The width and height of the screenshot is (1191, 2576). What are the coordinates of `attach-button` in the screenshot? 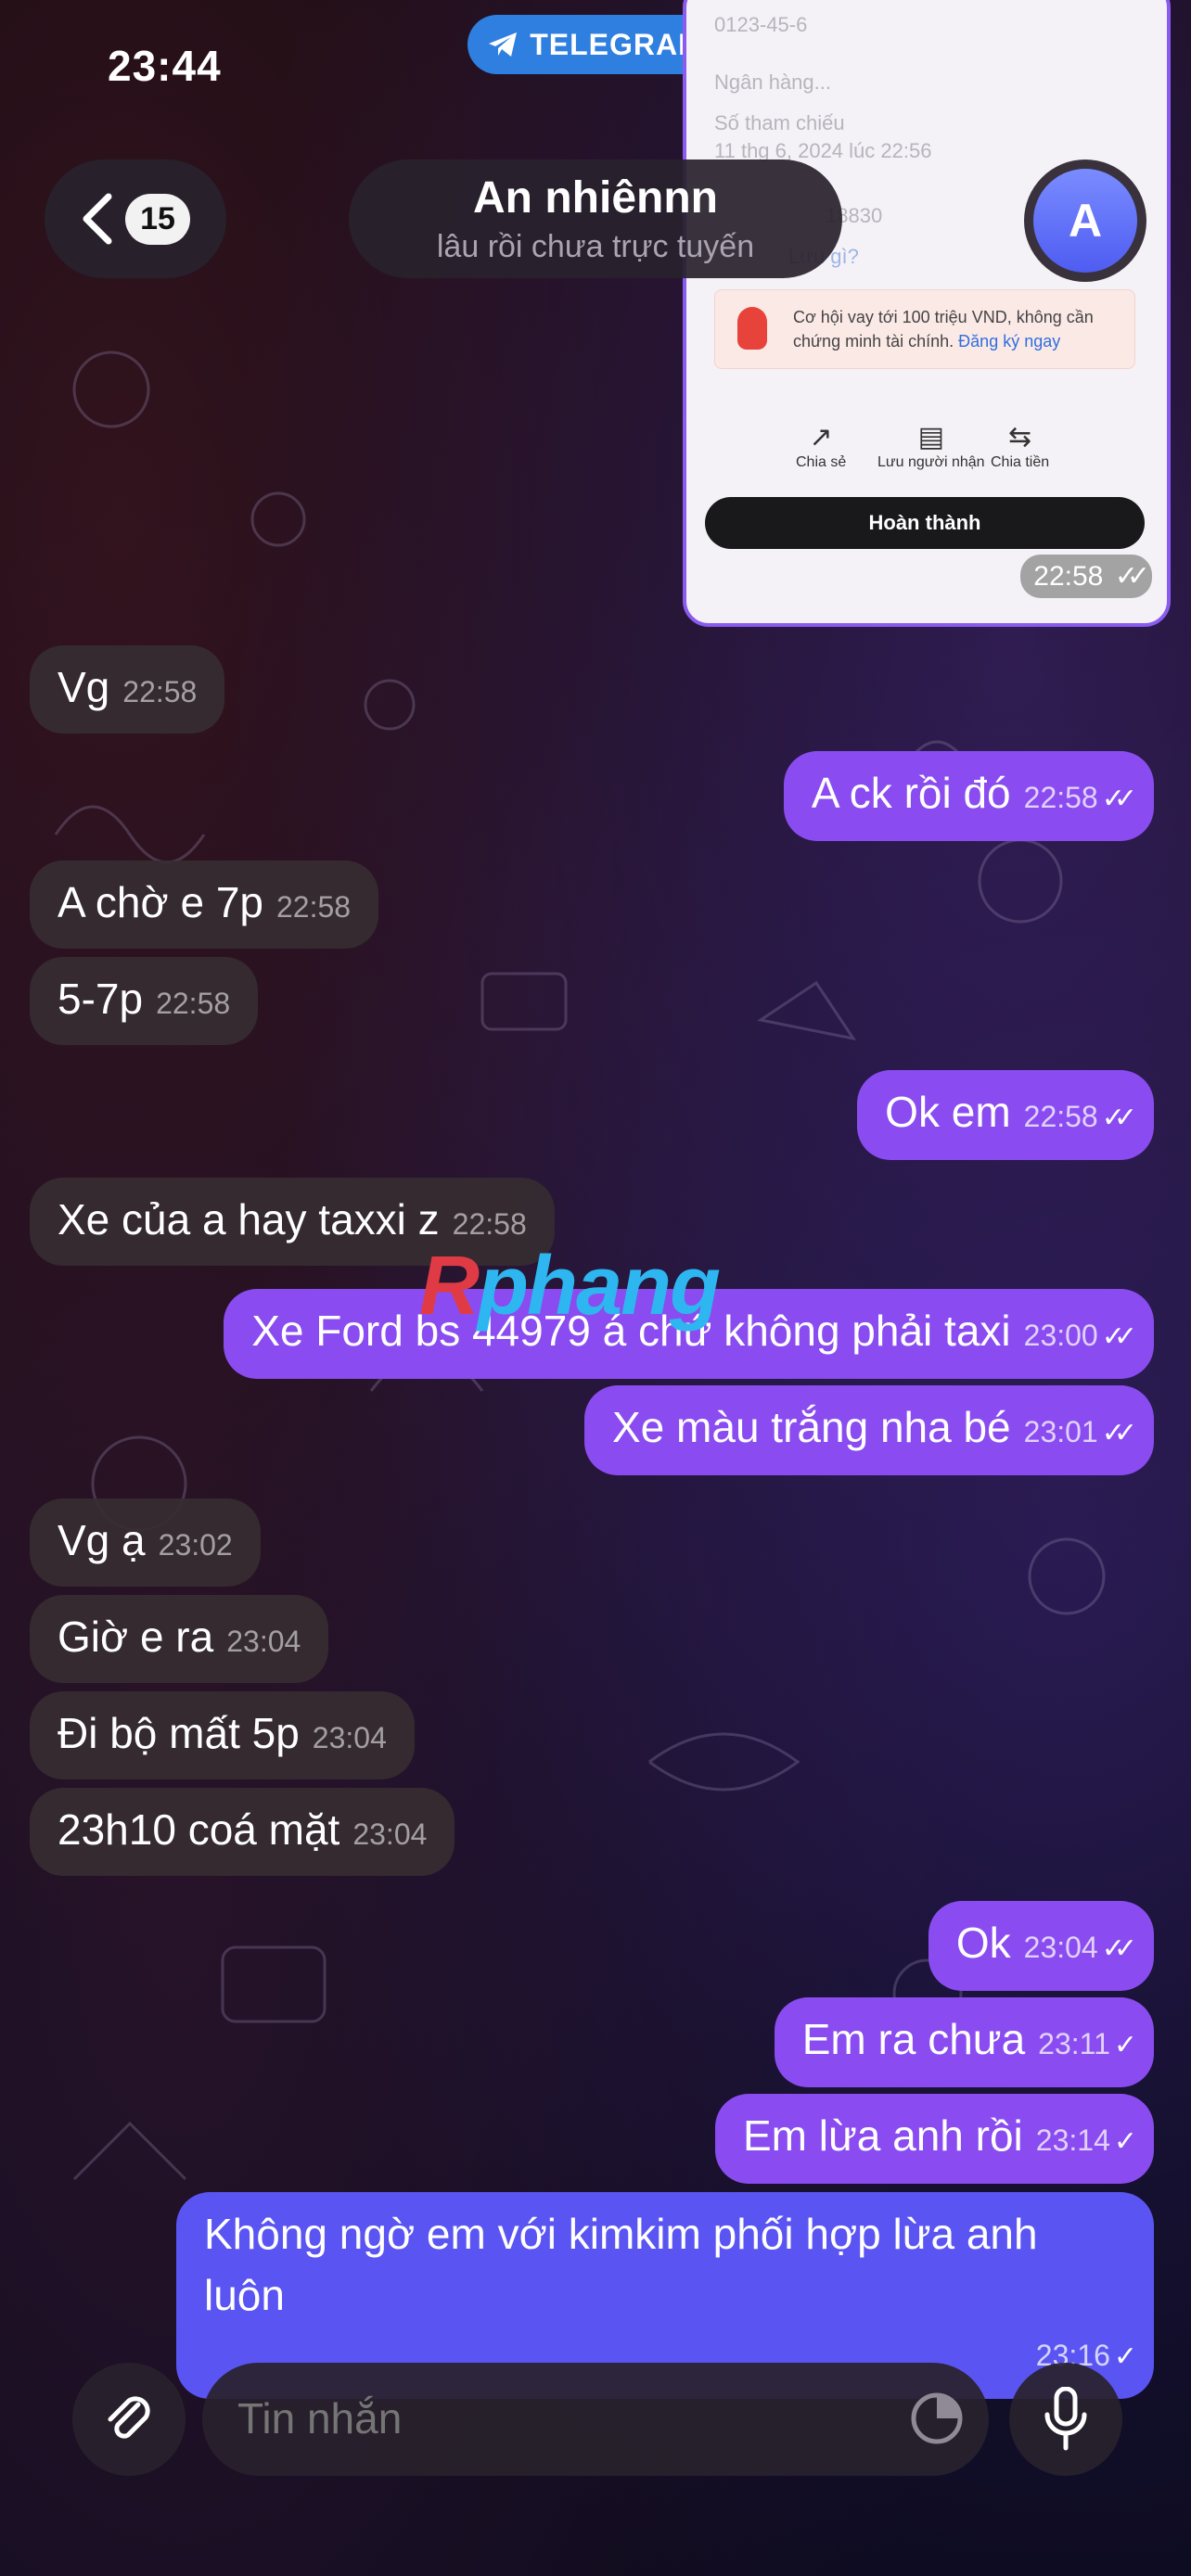 It's located at (129, 2419).